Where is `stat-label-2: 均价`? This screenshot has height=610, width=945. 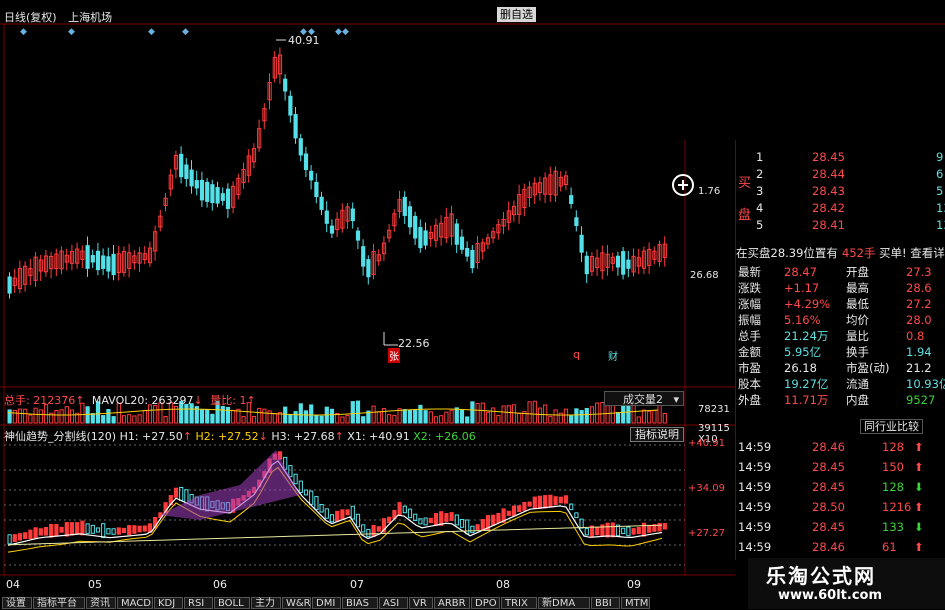
stat-label-2: 均价 is located at coordinates (857, 320).